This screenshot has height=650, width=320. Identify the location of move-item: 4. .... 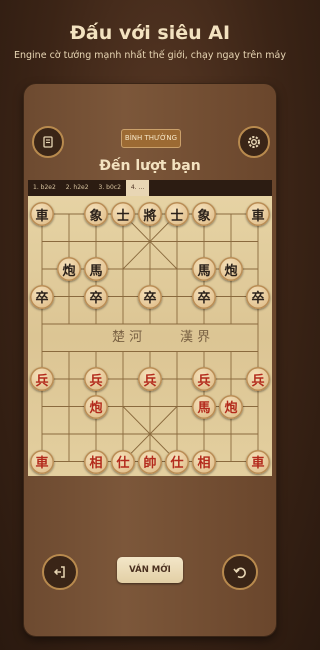
(137, 188).